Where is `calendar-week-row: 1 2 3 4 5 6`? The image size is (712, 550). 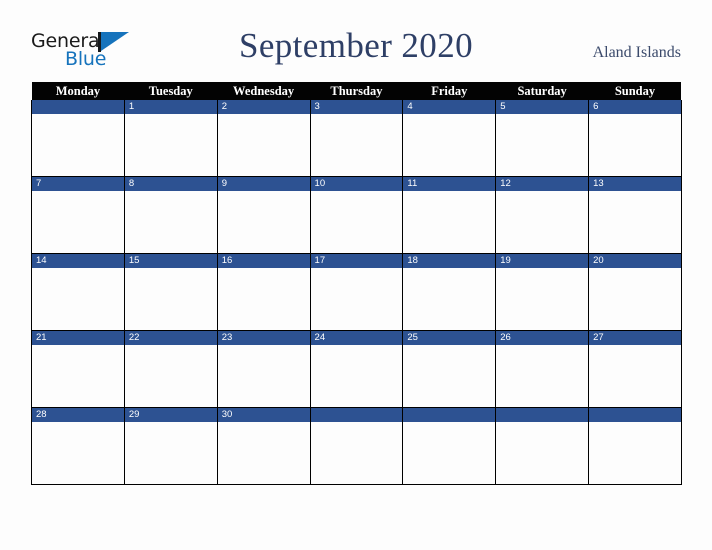
calendar-week-row: 1 2 3 4 5 6 is located at coordinates (356, 138).